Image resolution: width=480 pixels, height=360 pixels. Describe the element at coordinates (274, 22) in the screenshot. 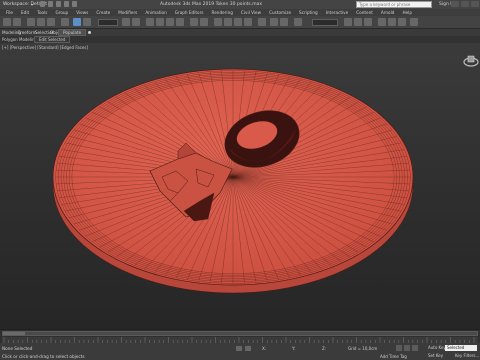

I see `mirror-icon` at that location.